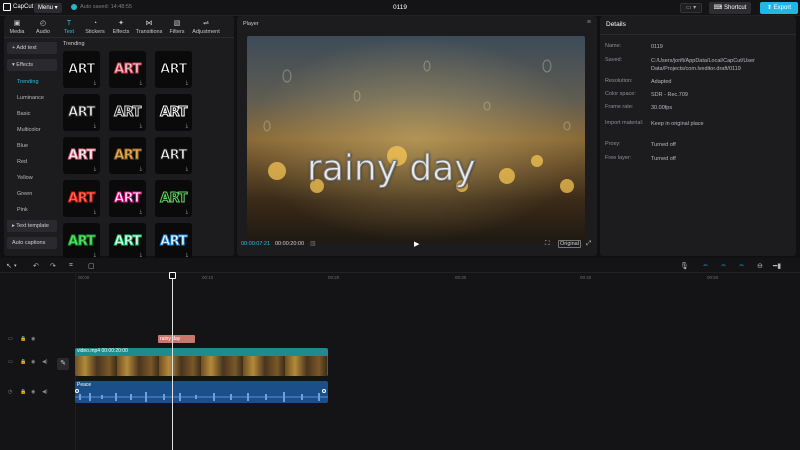  I want to click on time-ruler: 00:00 00:10 00:20 00:30 00:40 00:50, so click(438, 278).